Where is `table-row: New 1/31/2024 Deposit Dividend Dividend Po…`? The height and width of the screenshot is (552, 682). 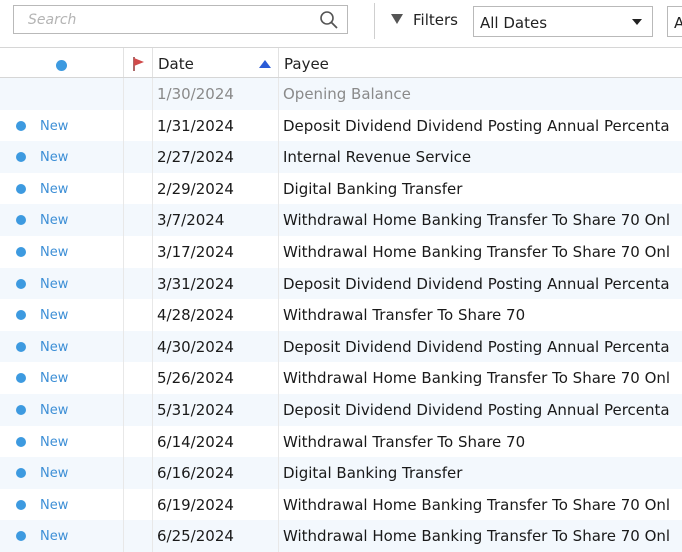 table-row: New 1/31/2024 Deposit Dividend Dividend Po… is located at coordinates (341, 125).